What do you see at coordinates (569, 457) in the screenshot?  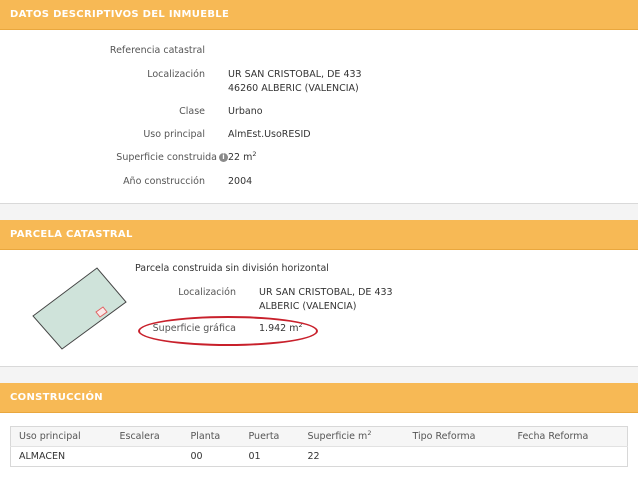 I see `cell-fecha-reforma` at bounding box center [569, 457].